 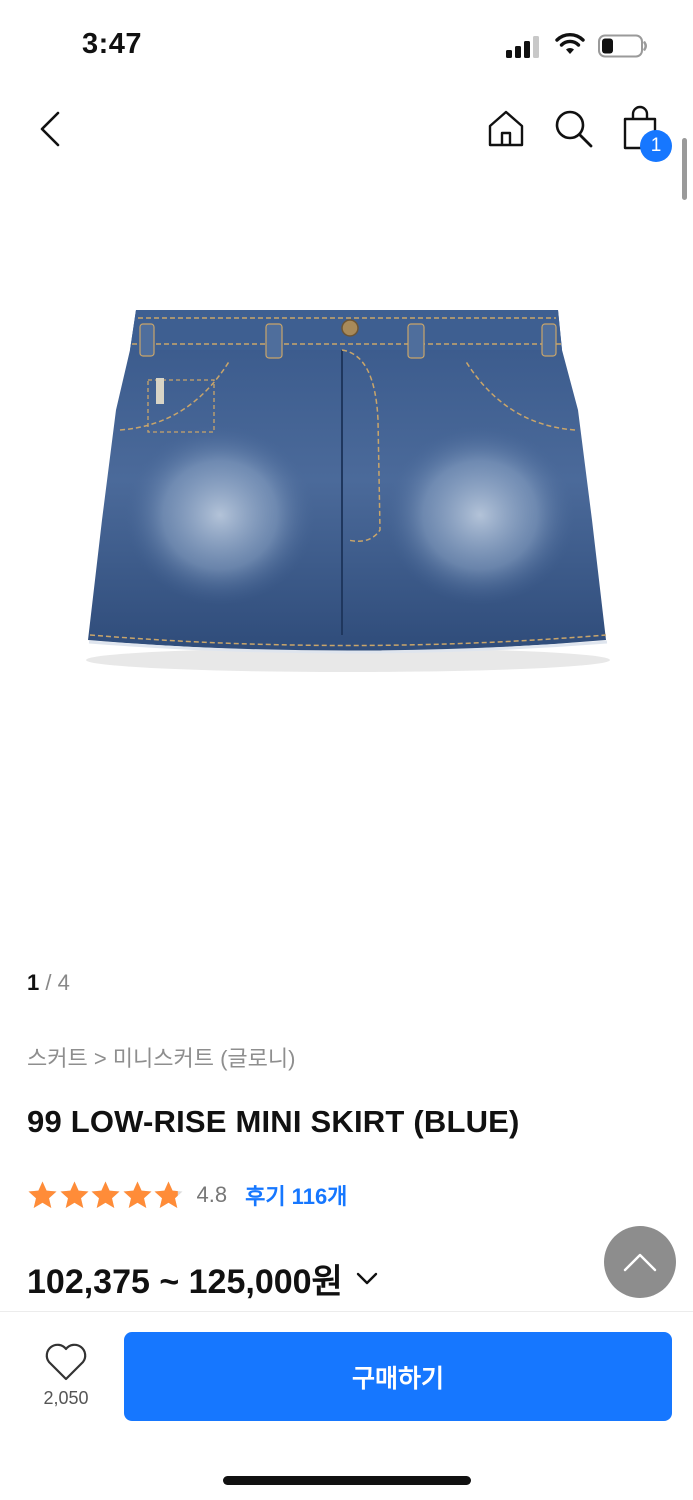 I want to click on price-row: 102,375 ~ 125,000원, so click(x=203, y=1278).